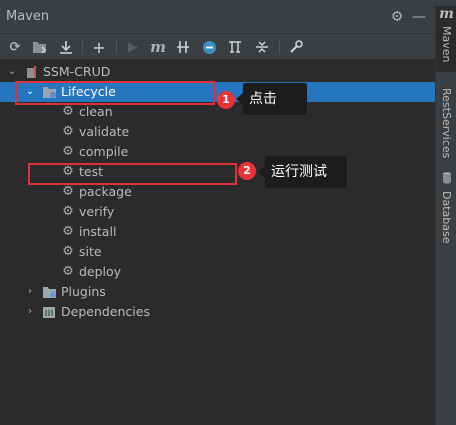 This screenshot has width=456, height=425. What do you see at coordinates (132, 174) in the screenshot?
I see `highlight-box-test` at bounding box center [132, 174].